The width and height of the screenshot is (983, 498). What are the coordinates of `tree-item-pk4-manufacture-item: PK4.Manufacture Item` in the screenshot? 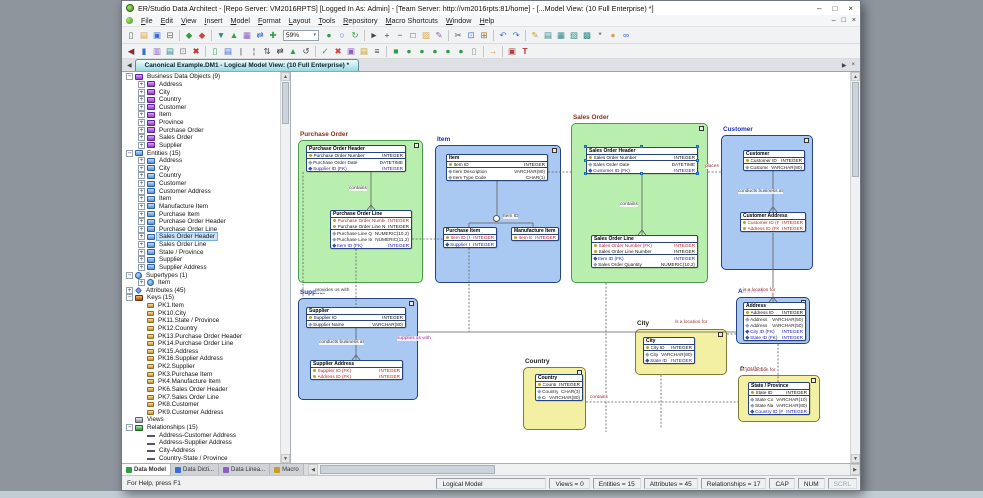 It's located at (202, 382).